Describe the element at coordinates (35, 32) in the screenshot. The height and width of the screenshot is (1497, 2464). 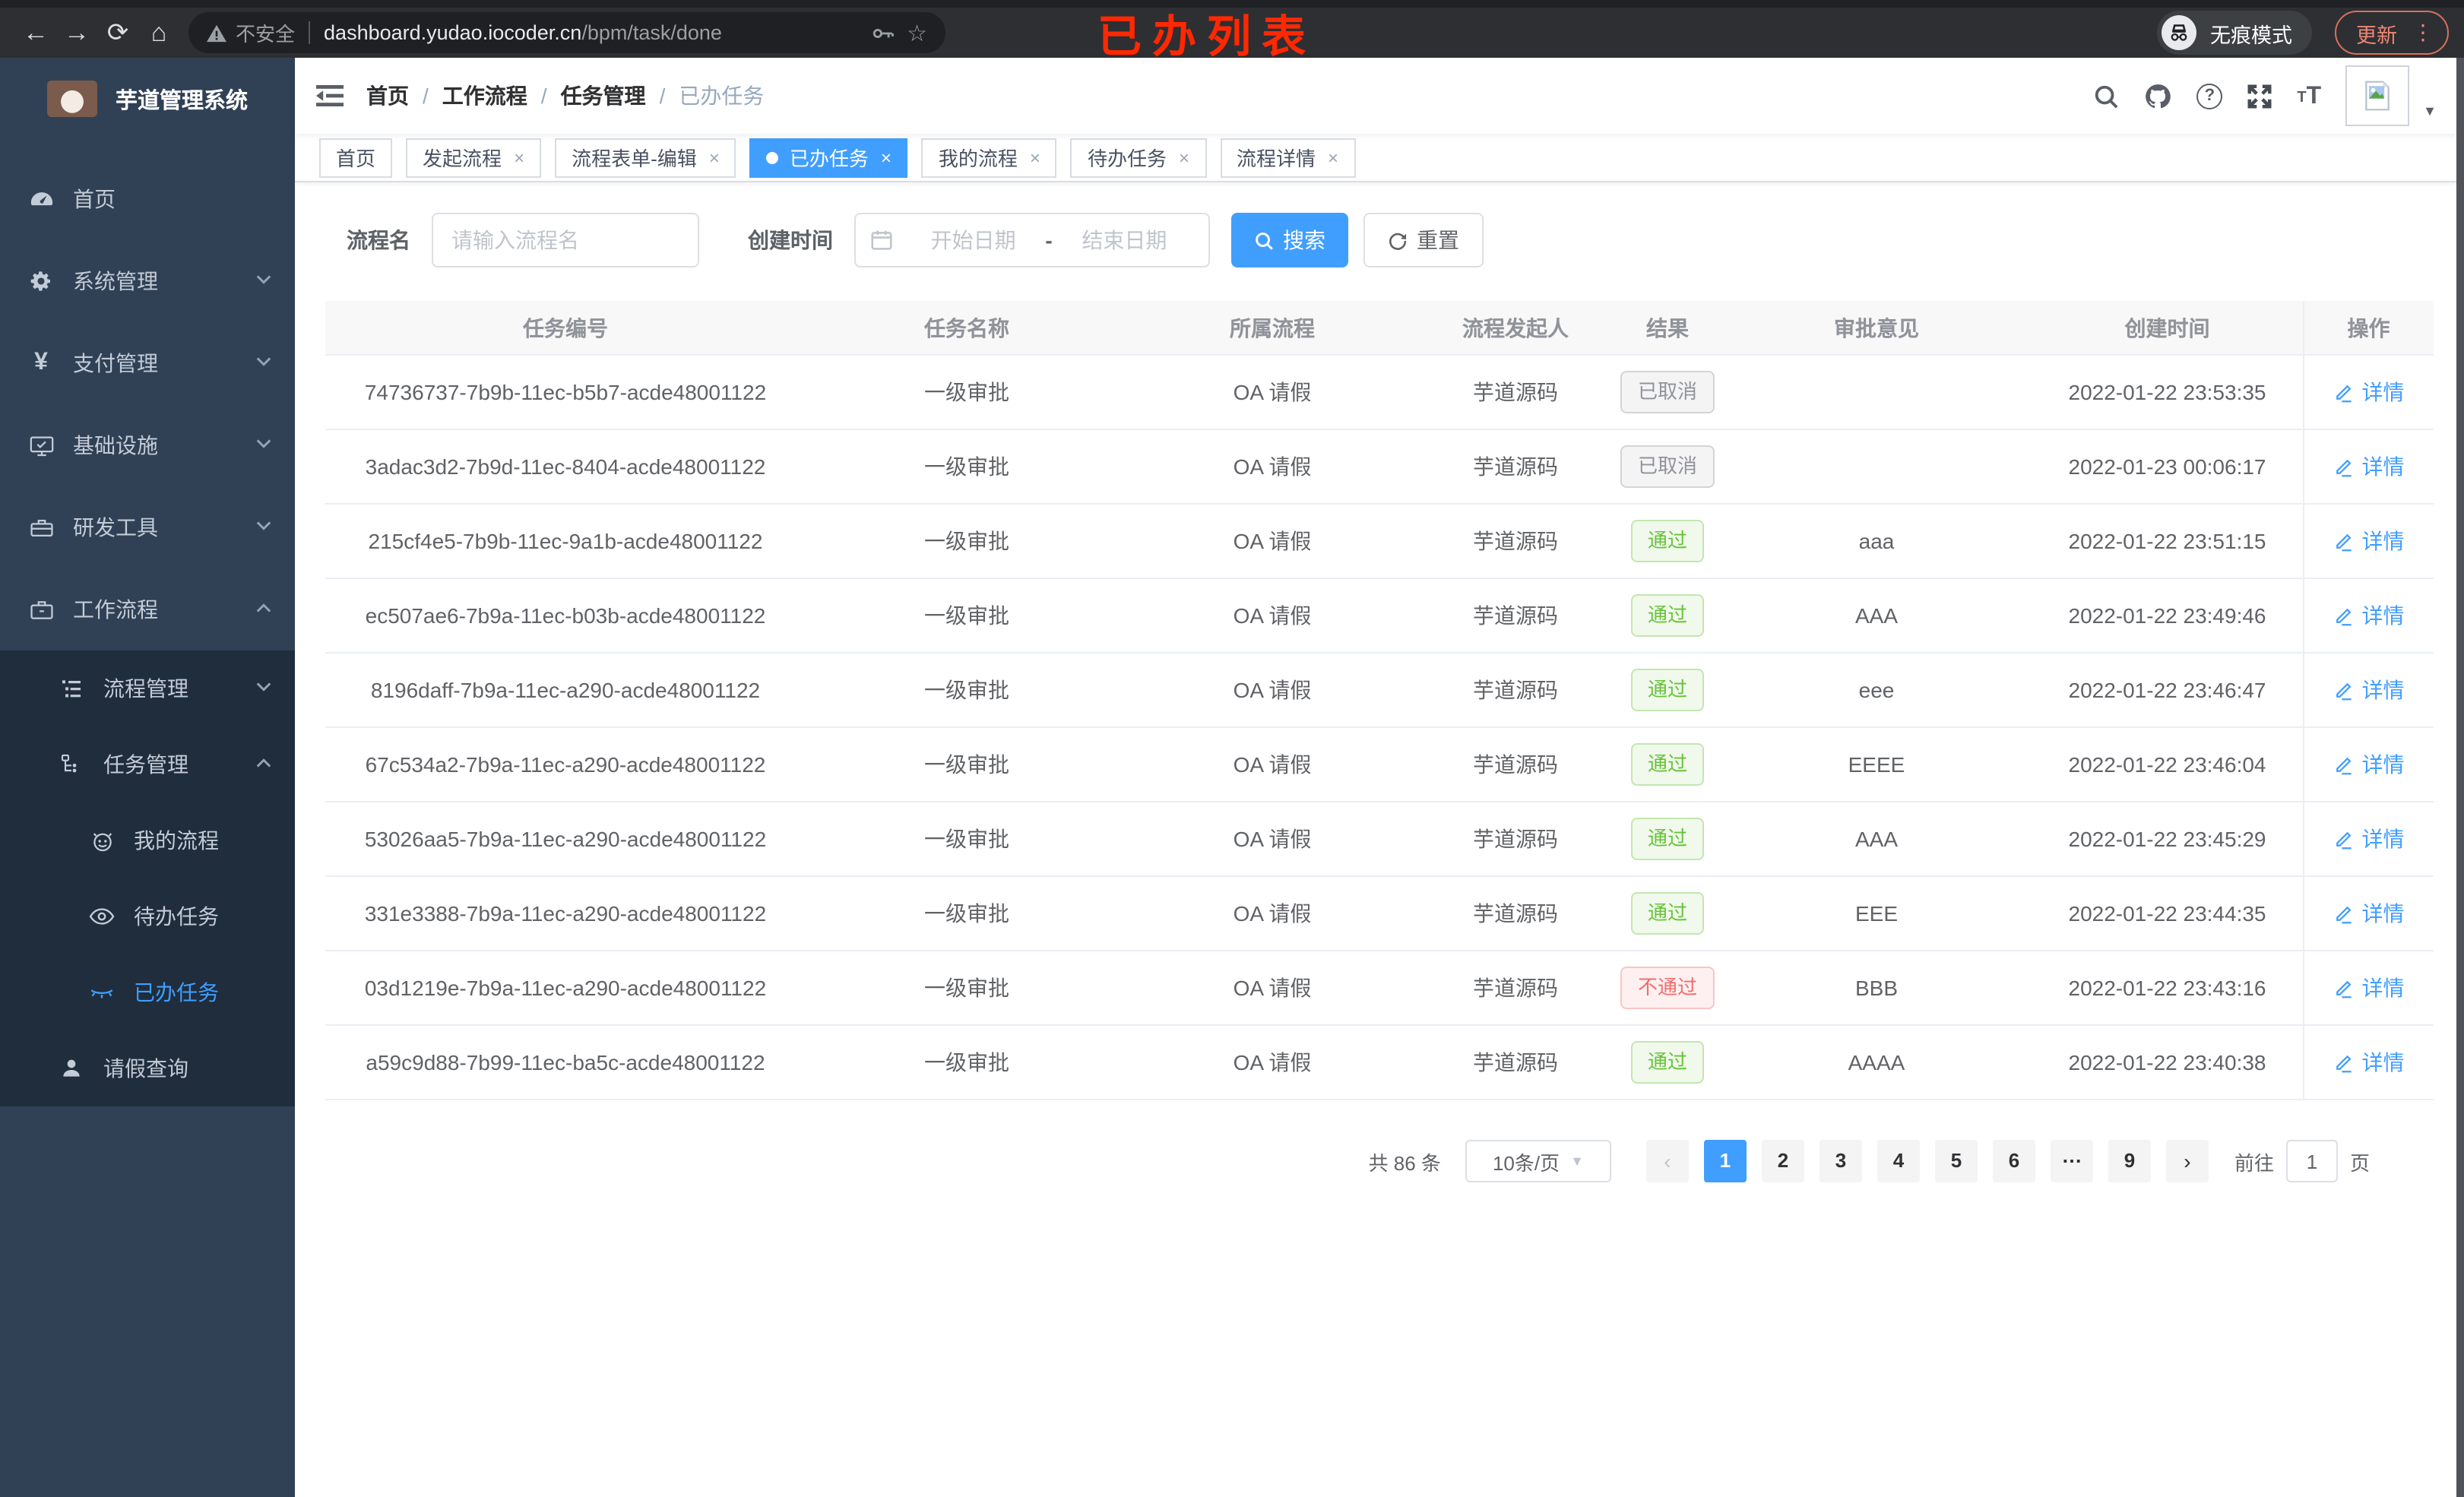
I see `back-icon: ←` at that location.